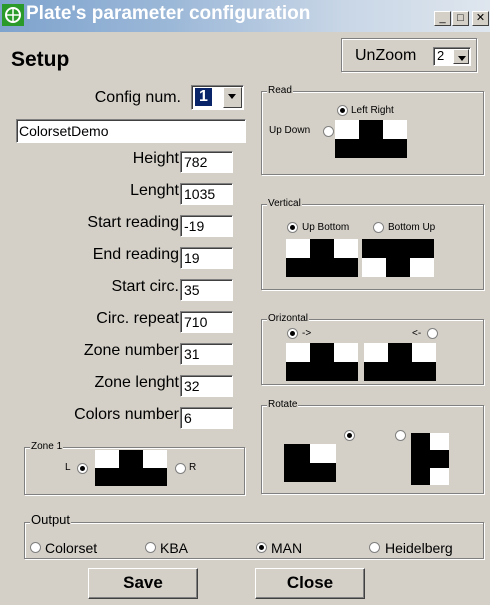 The image size is (490, 605). I want to click on orizontal-pattern-b, so click(400, 362).